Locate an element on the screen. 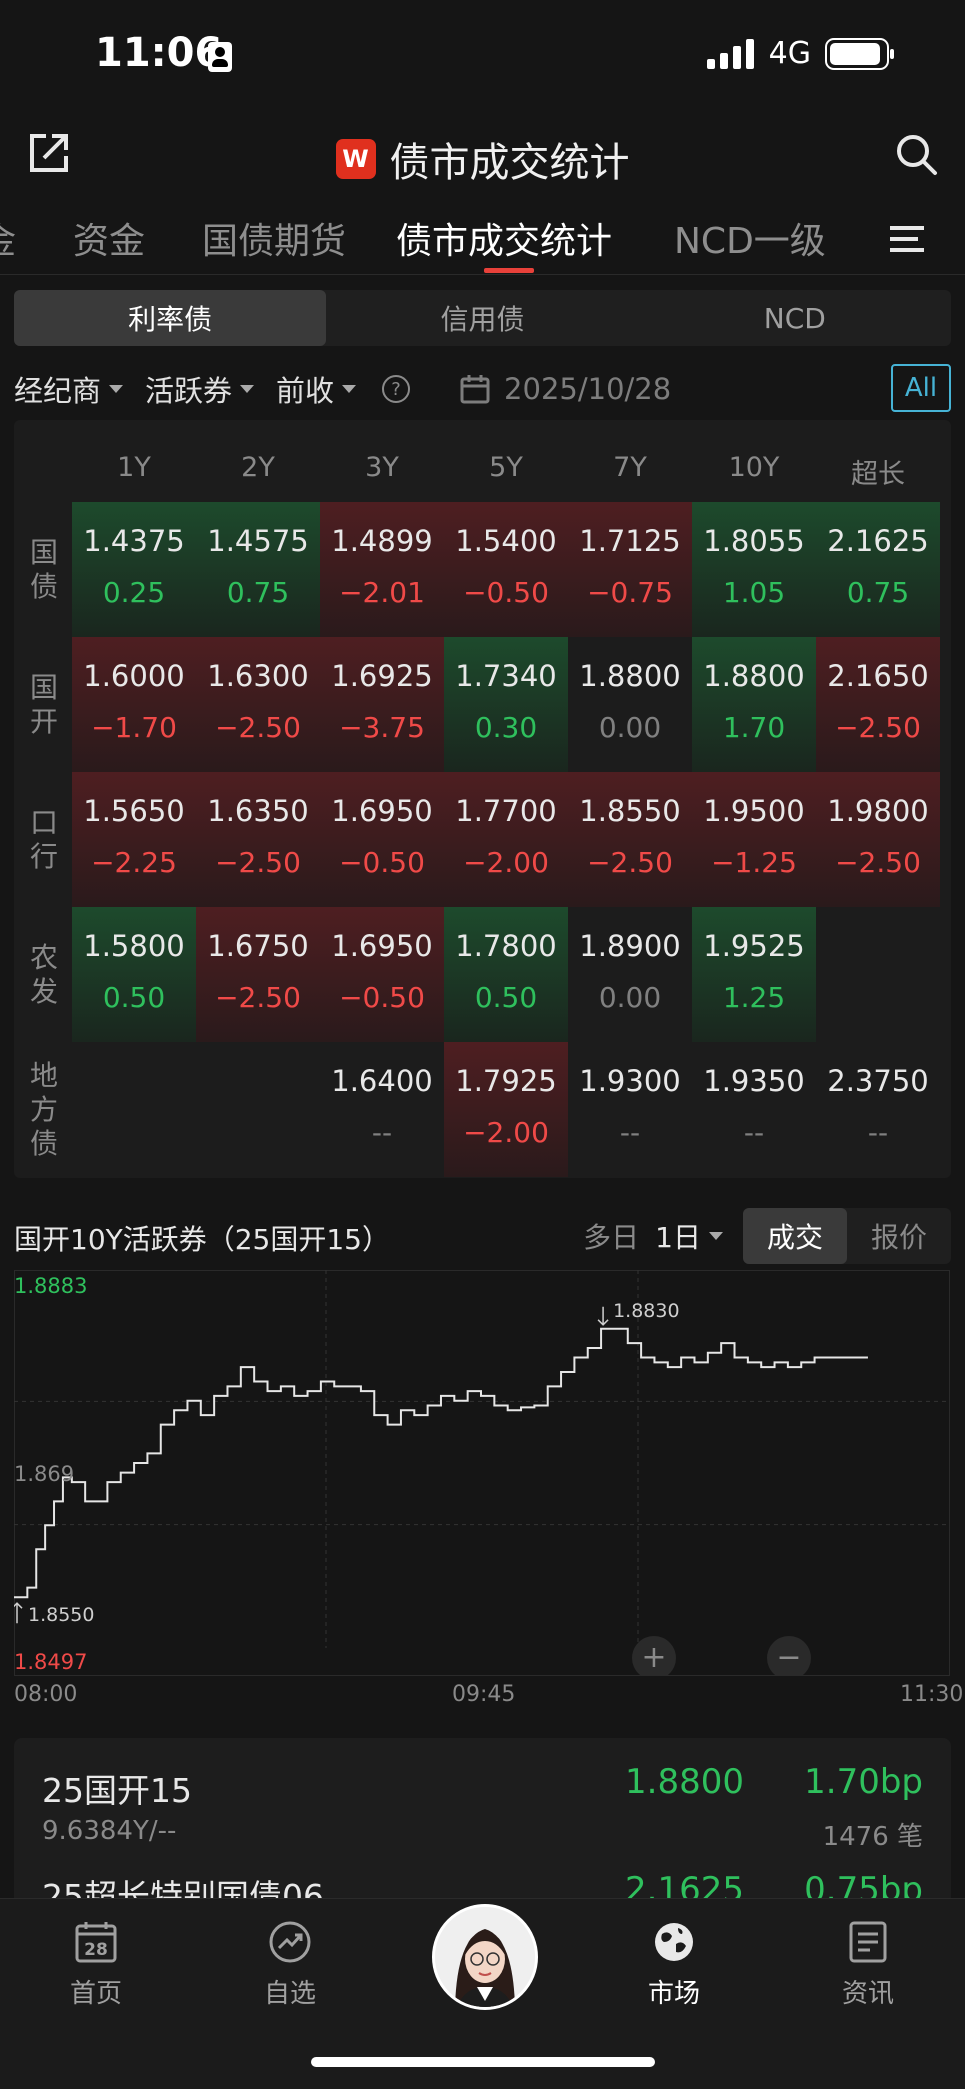 This screenshot has height=2089, width=965. assistant-avatar is located at coordinates (485, 1957).